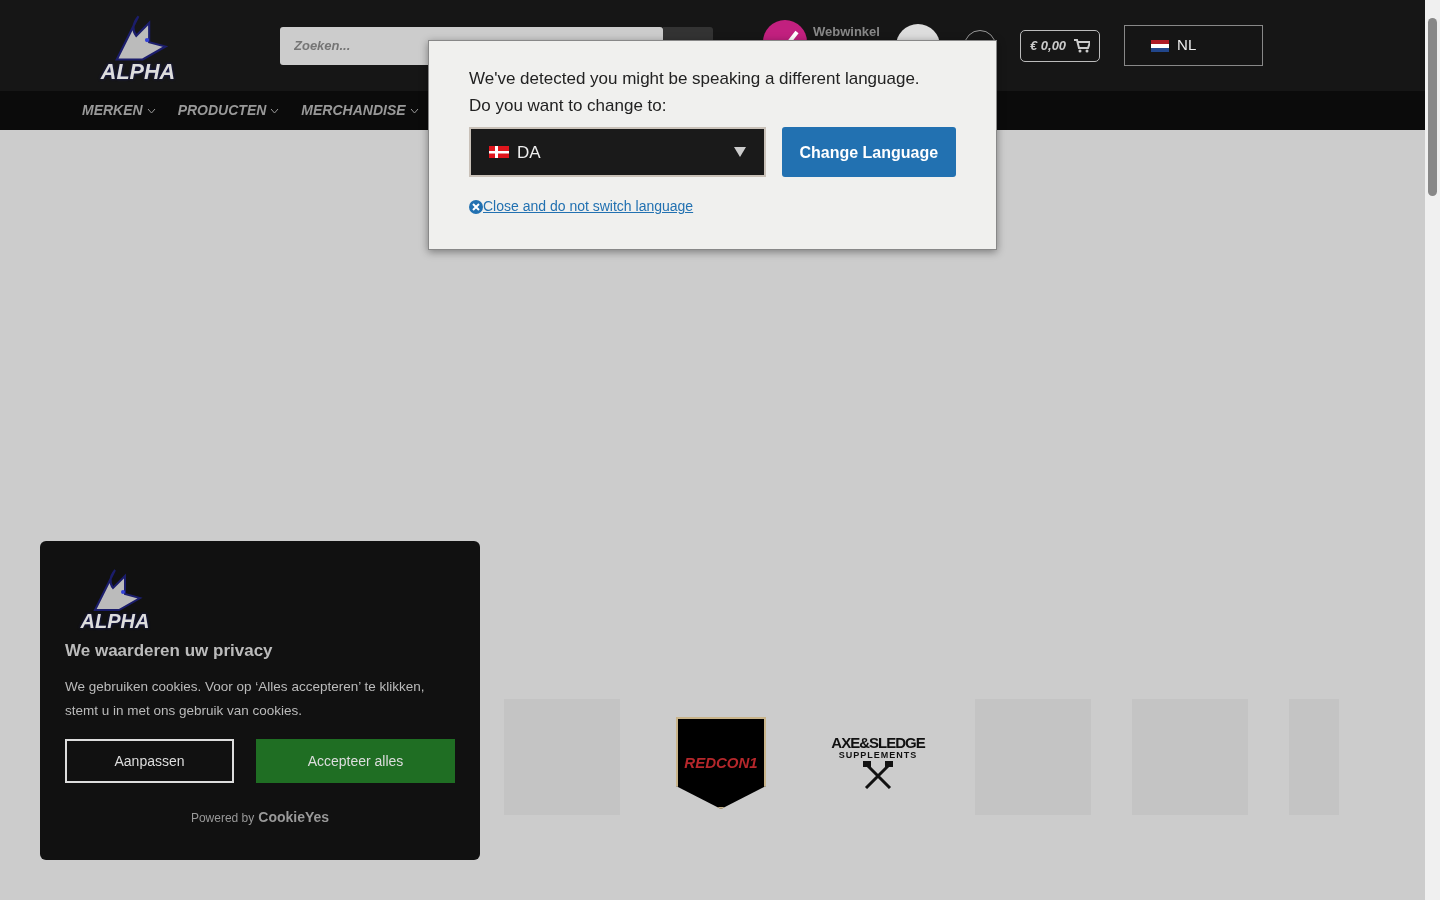  I want to click on brand-logo: AXE&SLEDGE SUPPLEMENTS, so click(878, 762).